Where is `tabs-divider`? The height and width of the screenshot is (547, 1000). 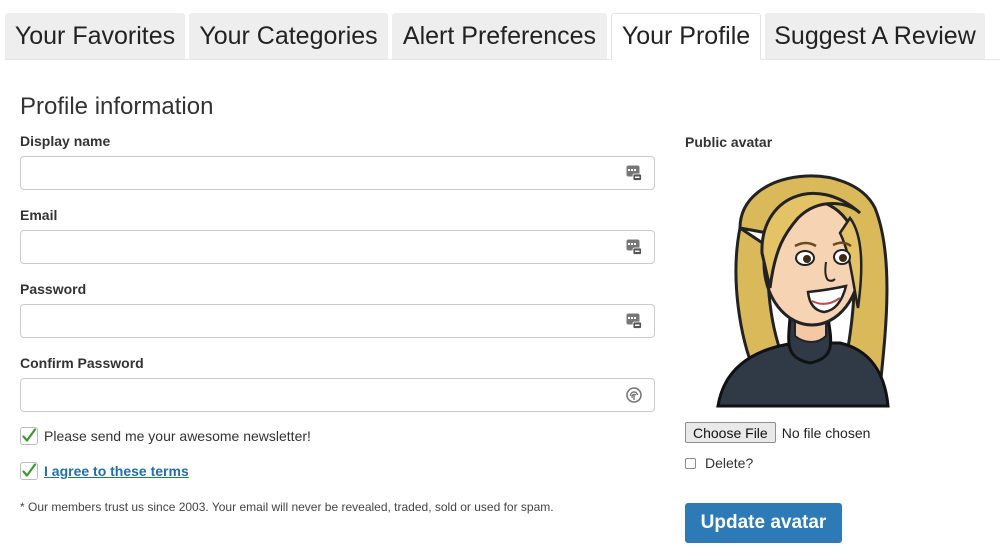 tabs-divider is located at coordinates (502, 59).